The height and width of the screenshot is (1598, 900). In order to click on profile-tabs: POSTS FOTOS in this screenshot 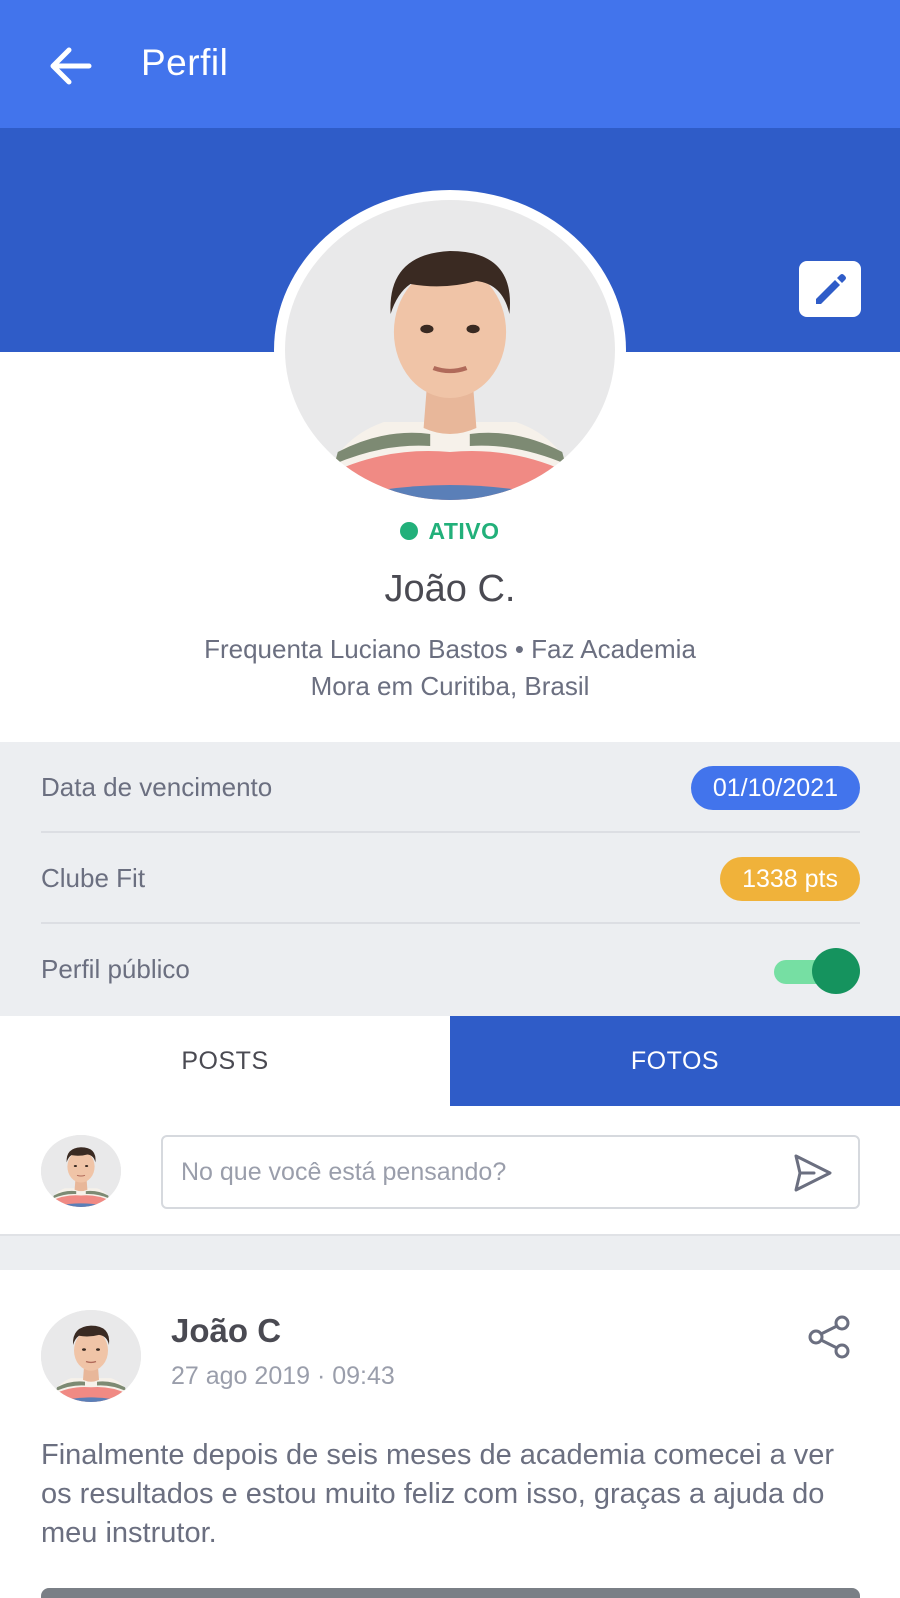, I will do `click(450, 1061)`.